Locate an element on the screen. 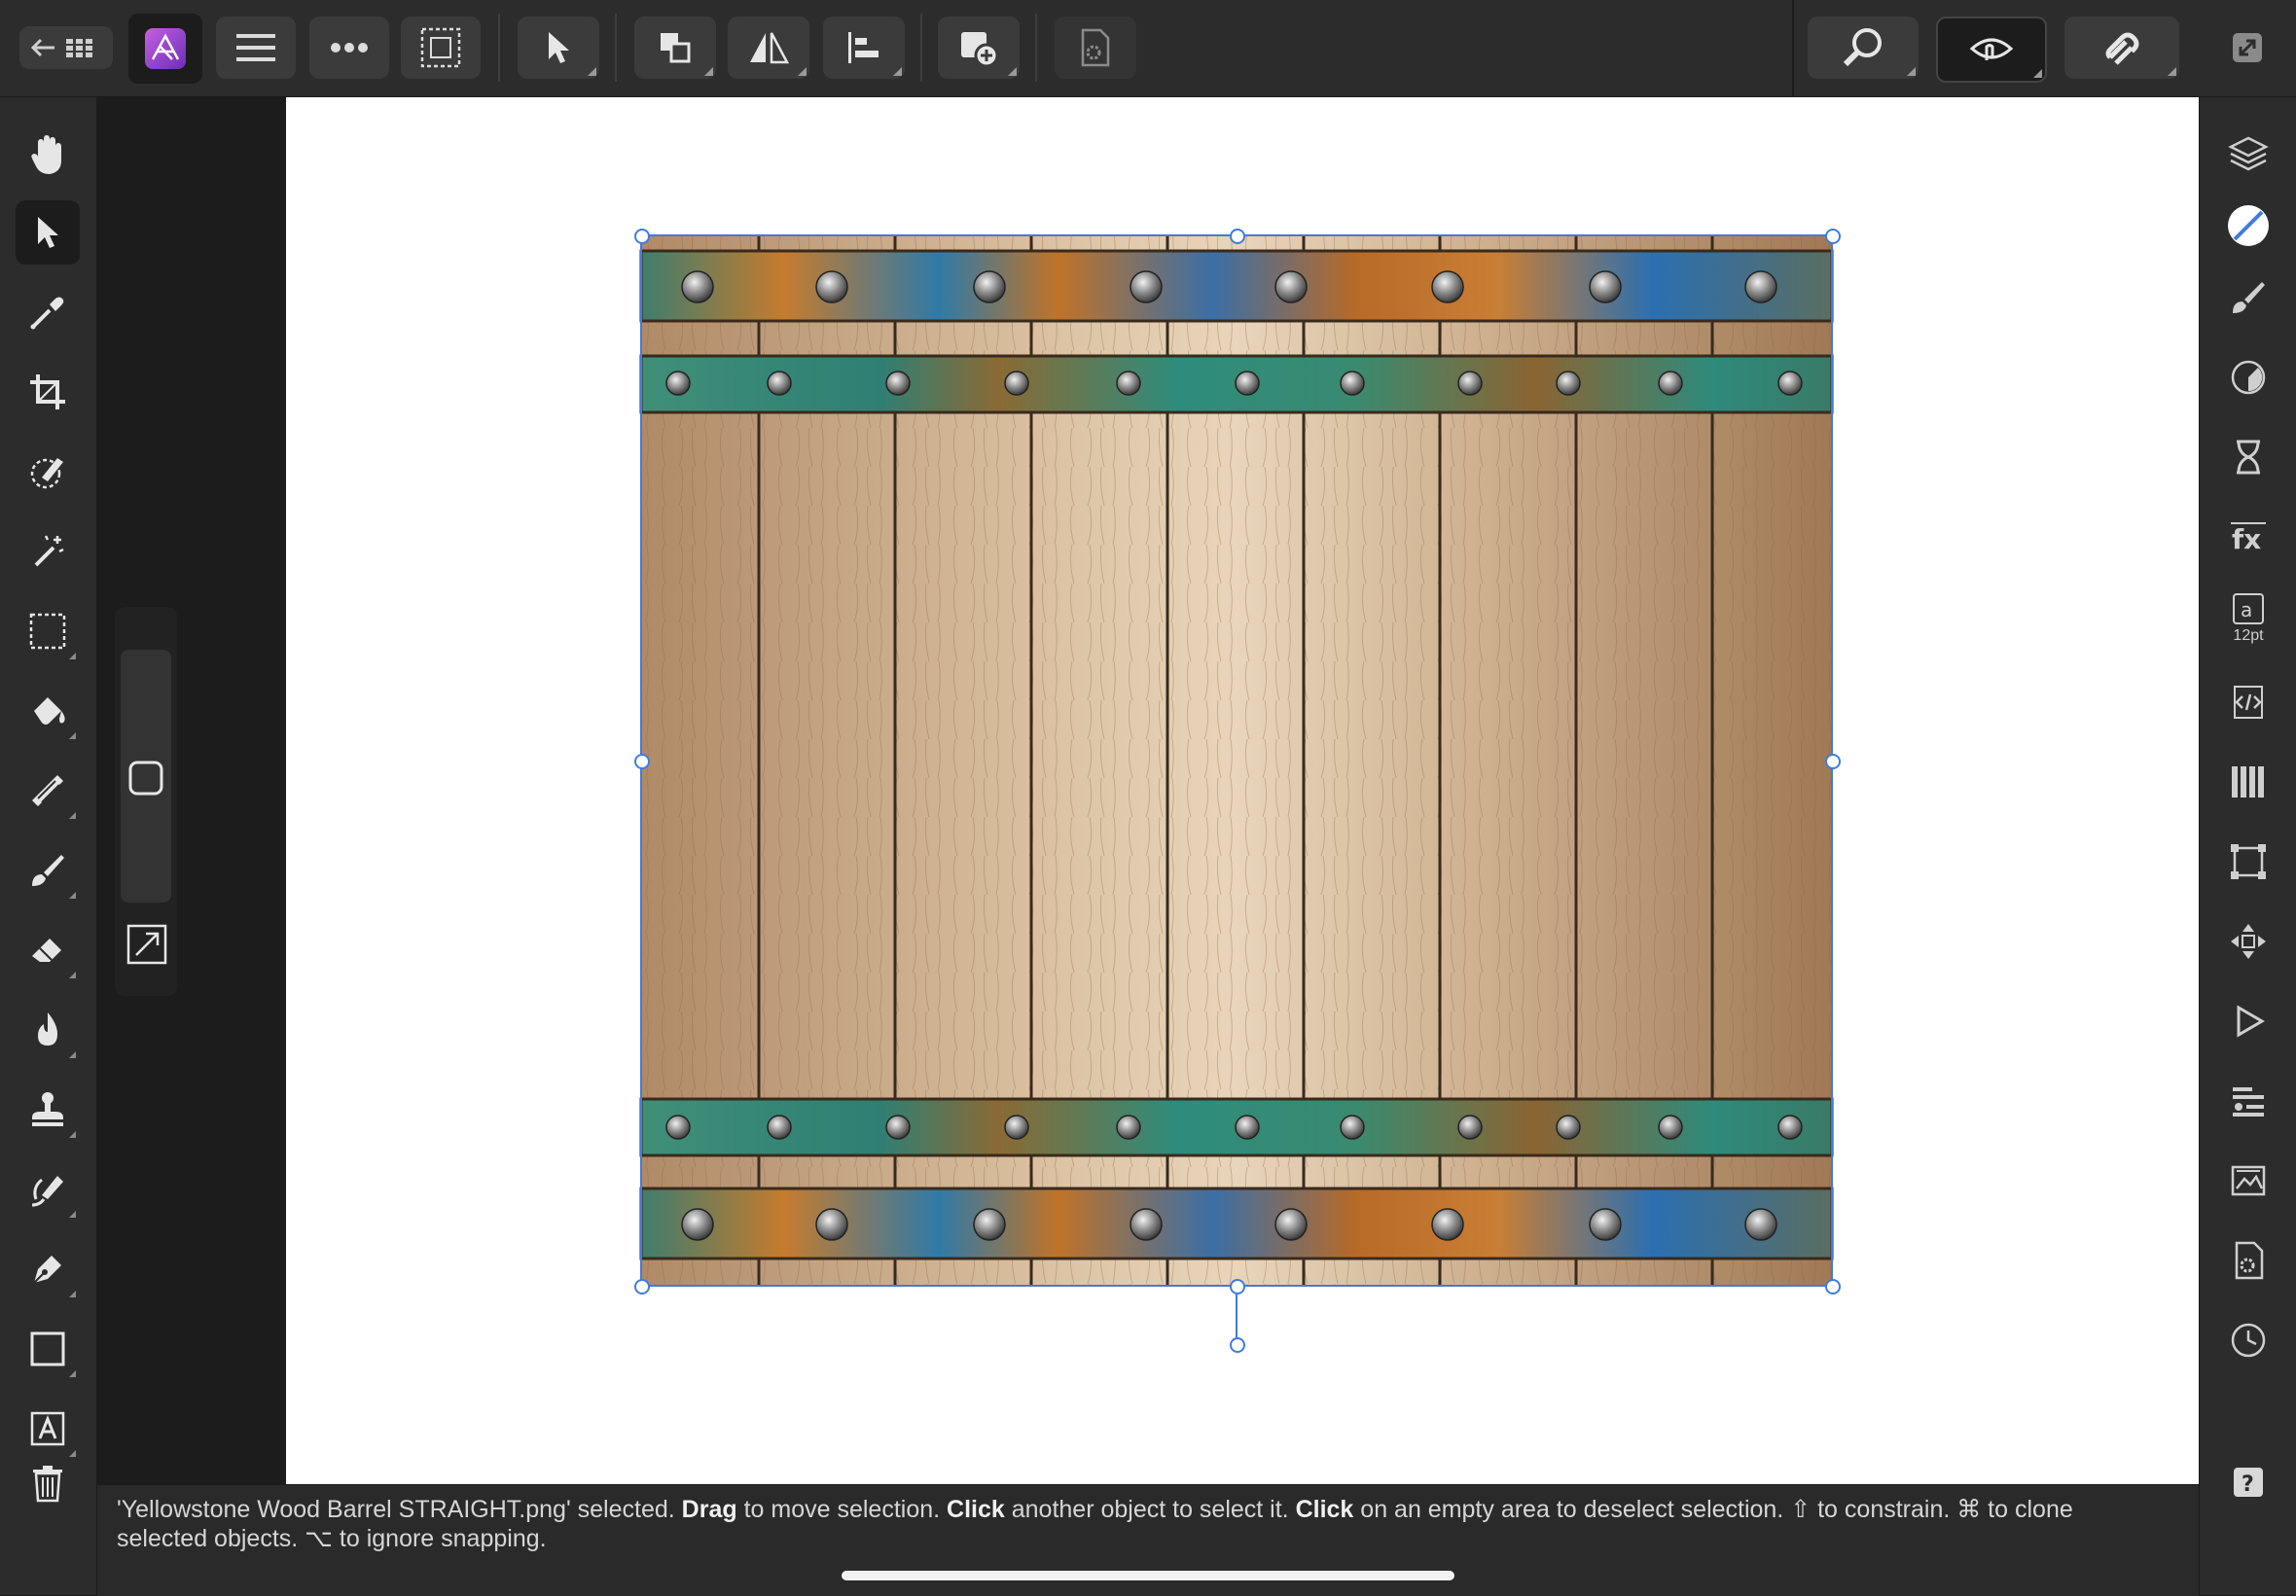 The height and width of the screenshot is (1596, 2296). transform-corner-button is located at coordinates (147, 945).